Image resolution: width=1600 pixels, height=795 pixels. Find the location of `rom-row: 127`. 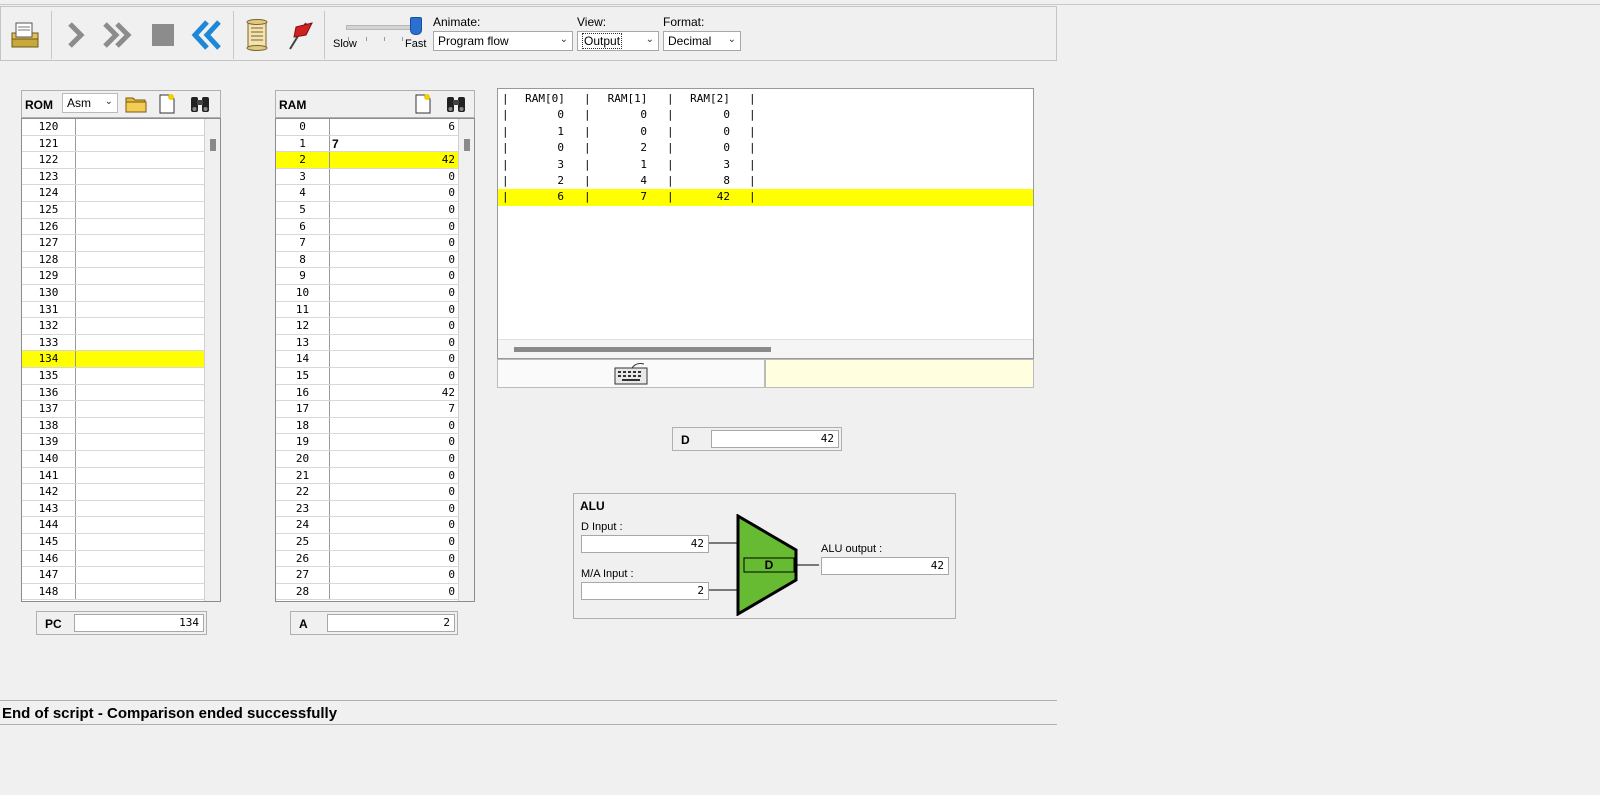

rom-row: 127 is located at coordinates (113, 243).